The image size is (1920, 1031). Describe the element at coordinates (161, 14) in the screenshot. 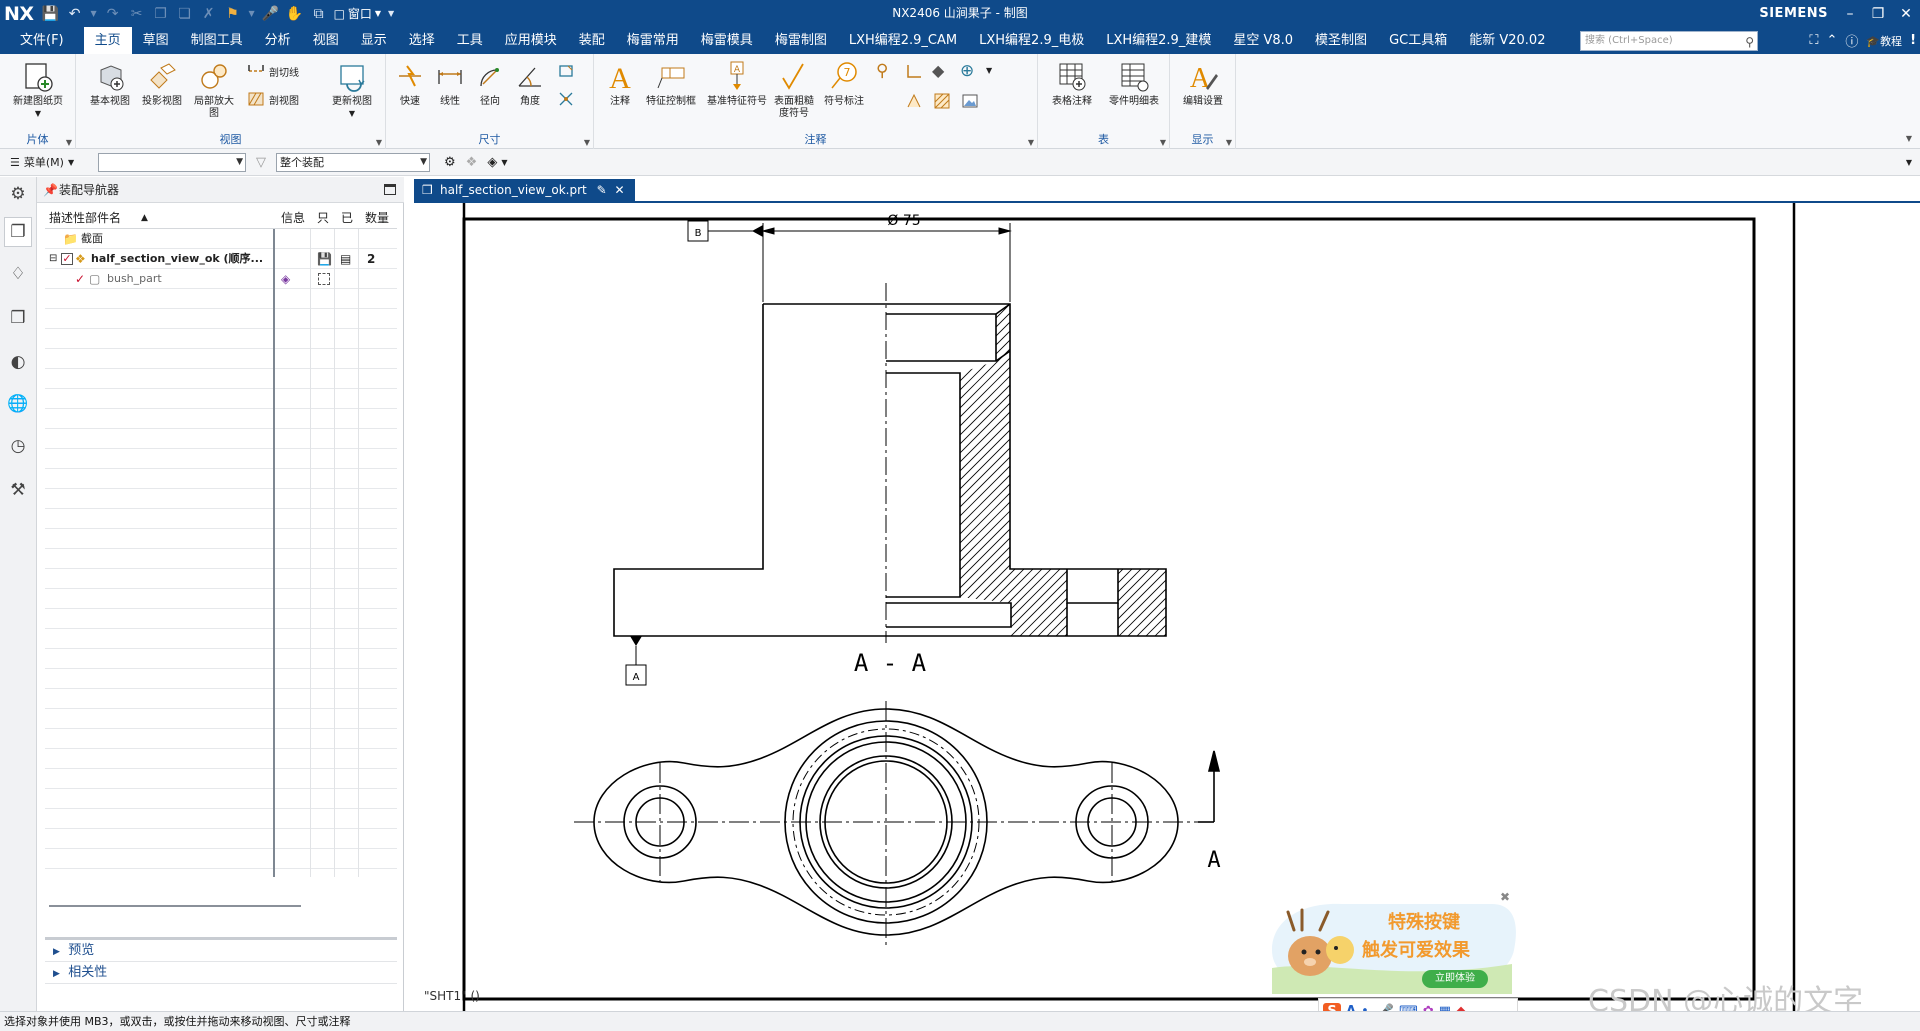

I see `copy-icon: ❐` at that location.